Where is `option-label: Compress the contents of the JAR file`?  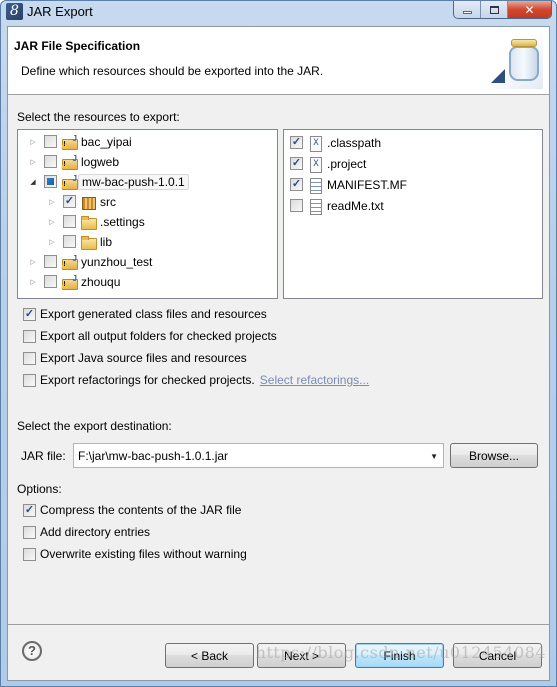
option-label: Compress the contents of the JAR file is located at coordinates (141, 510).